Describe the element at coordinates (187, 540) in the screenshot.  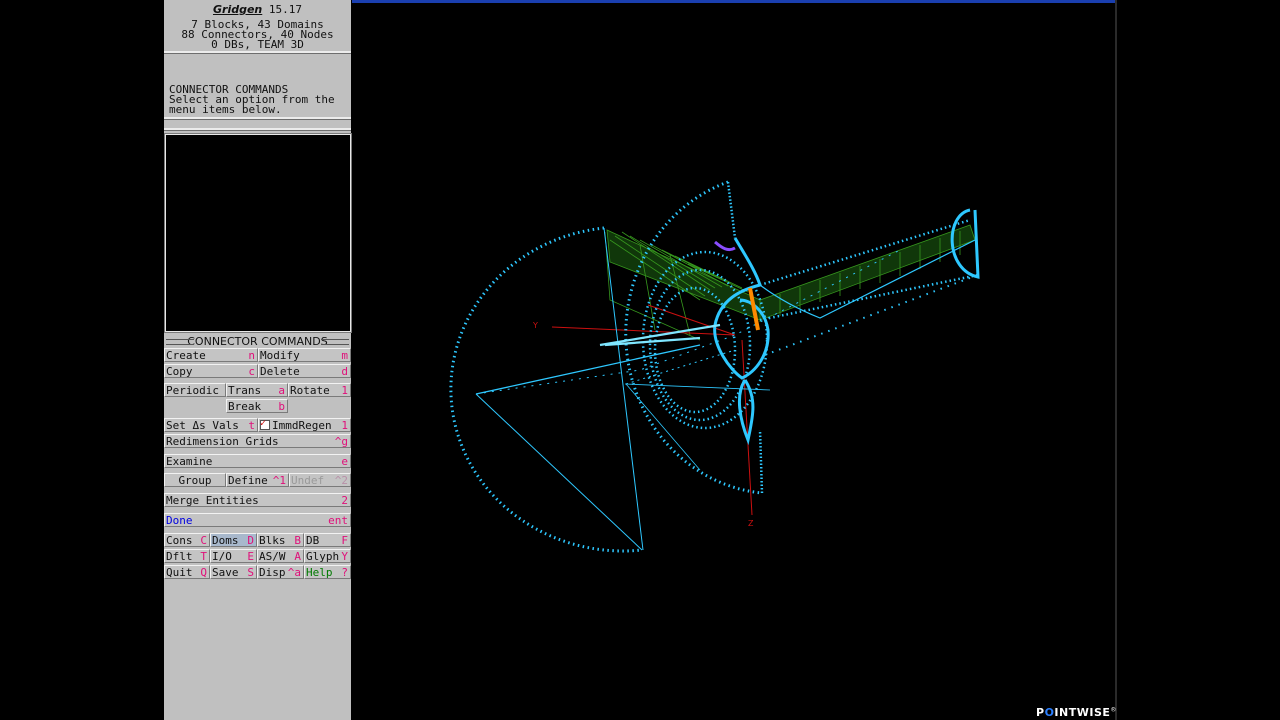
I see `cons-button: Cons C` at that location.